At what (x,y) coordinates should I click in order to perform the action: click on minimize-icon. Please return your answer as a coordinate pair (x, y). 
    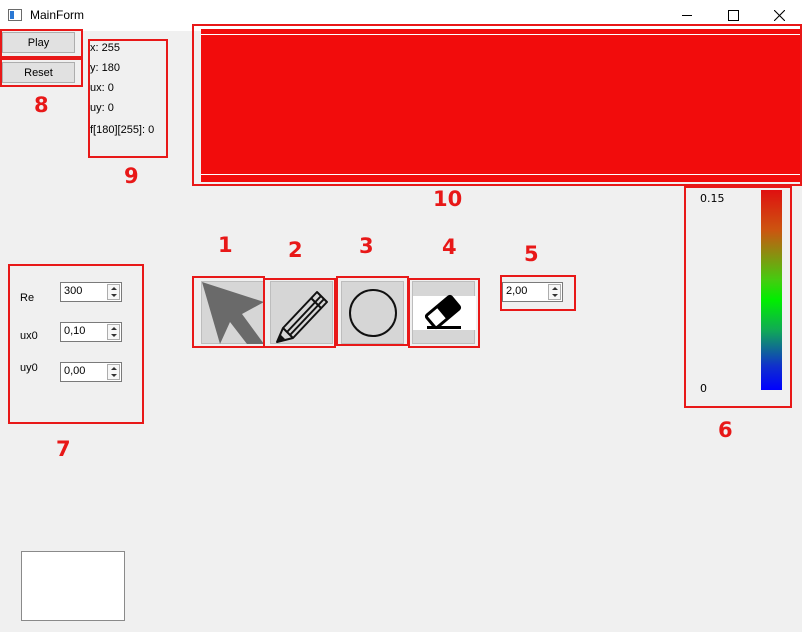
    Looking at the image, I should click on (687, 15).